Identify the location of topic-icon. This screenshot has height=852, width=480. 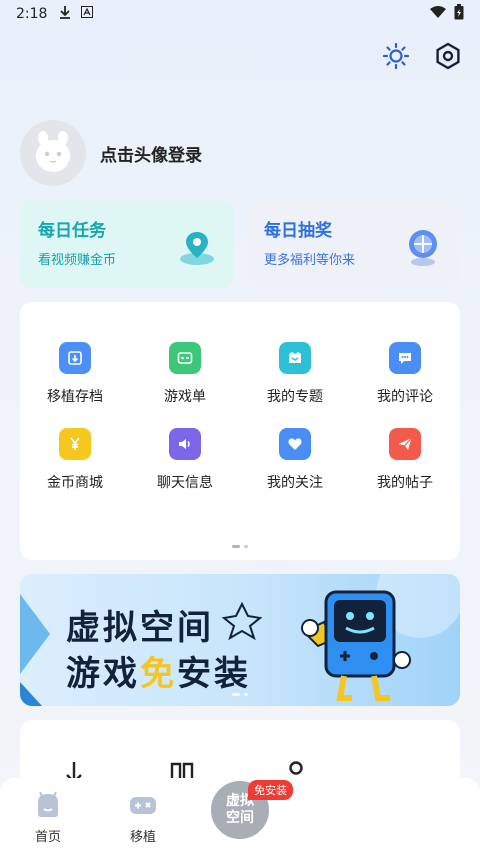
(295, 358).